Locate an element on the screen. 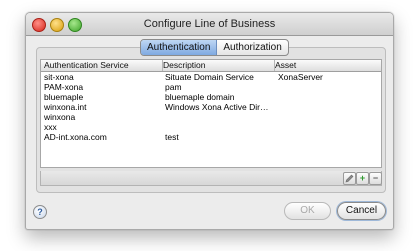 The height and width of the screenshot is (251, 416). edit-button is located at coordinates (349, 178).